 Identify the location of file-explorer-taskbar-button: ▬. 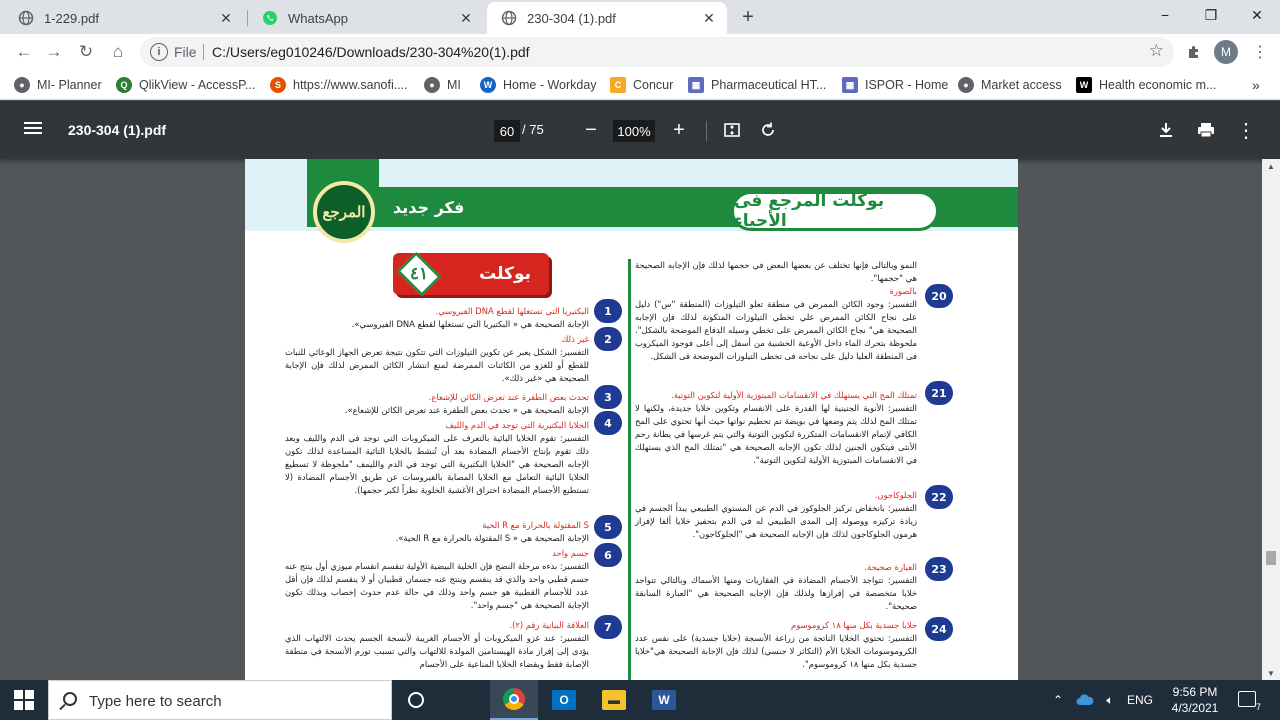
(614, 700).